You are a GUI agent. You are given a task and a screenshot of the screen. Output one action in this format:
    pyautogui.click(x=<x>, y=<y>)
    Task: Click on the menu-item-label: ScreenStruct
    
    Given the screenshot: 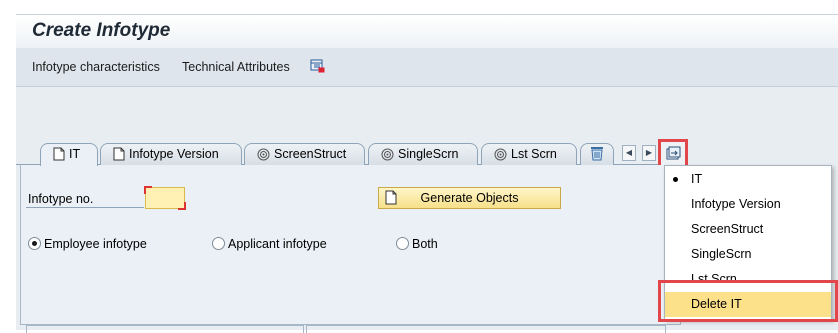 What is the action you would take?
    pyautogui.click(x=727, y=229)
    